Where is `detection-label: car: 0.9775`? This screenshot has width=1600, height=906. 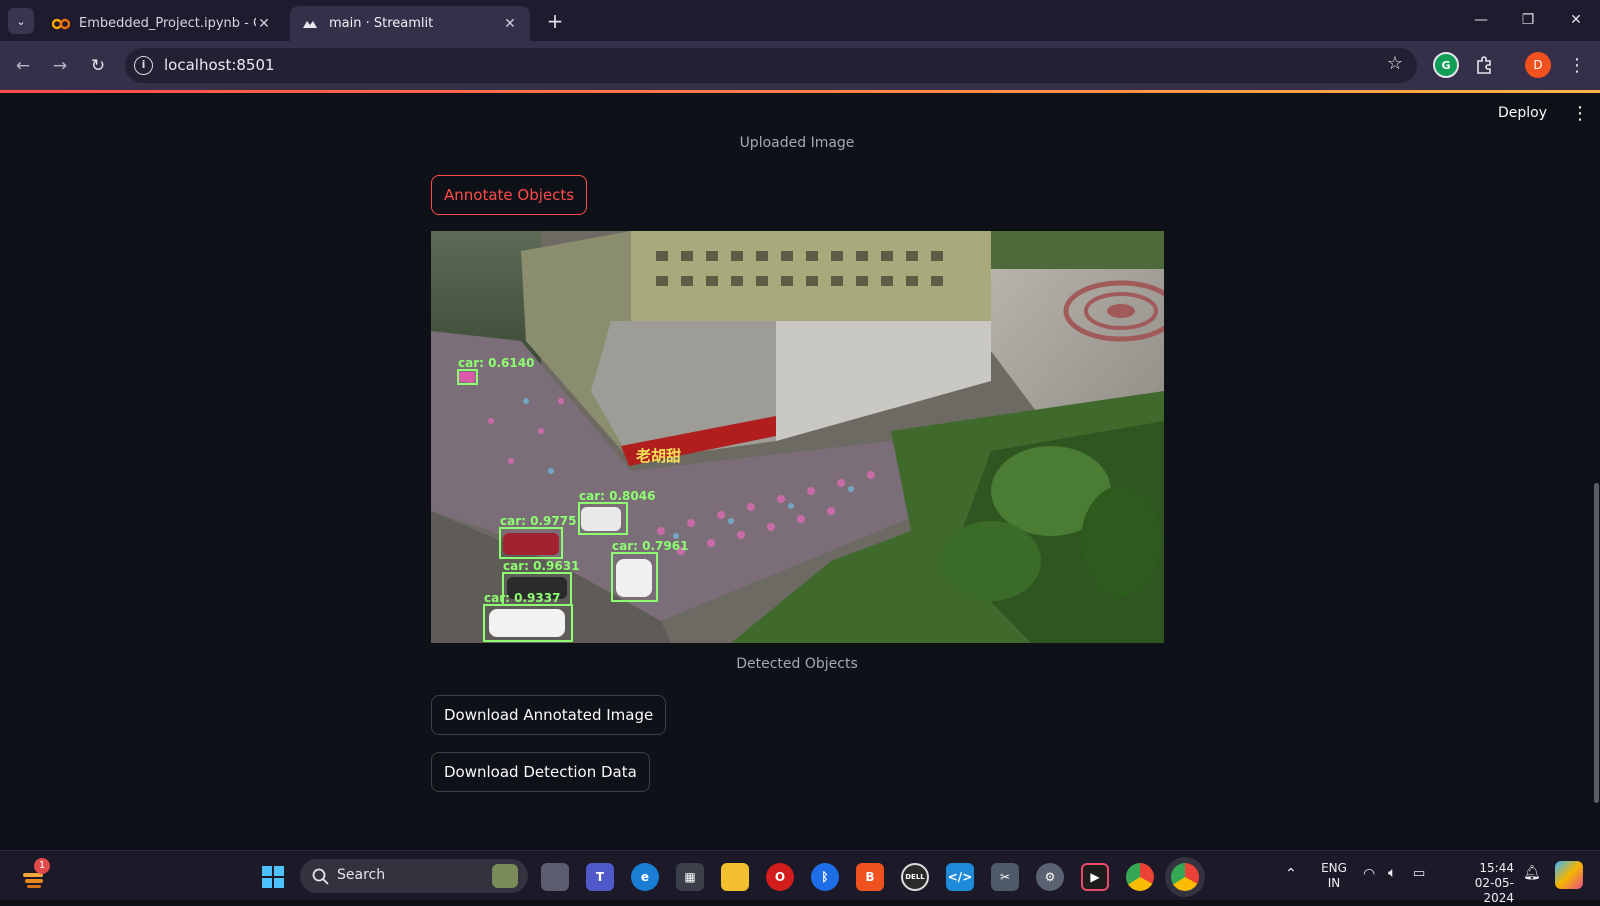 detection-label: car: 0.9775 is located at coordinates (538, 521).